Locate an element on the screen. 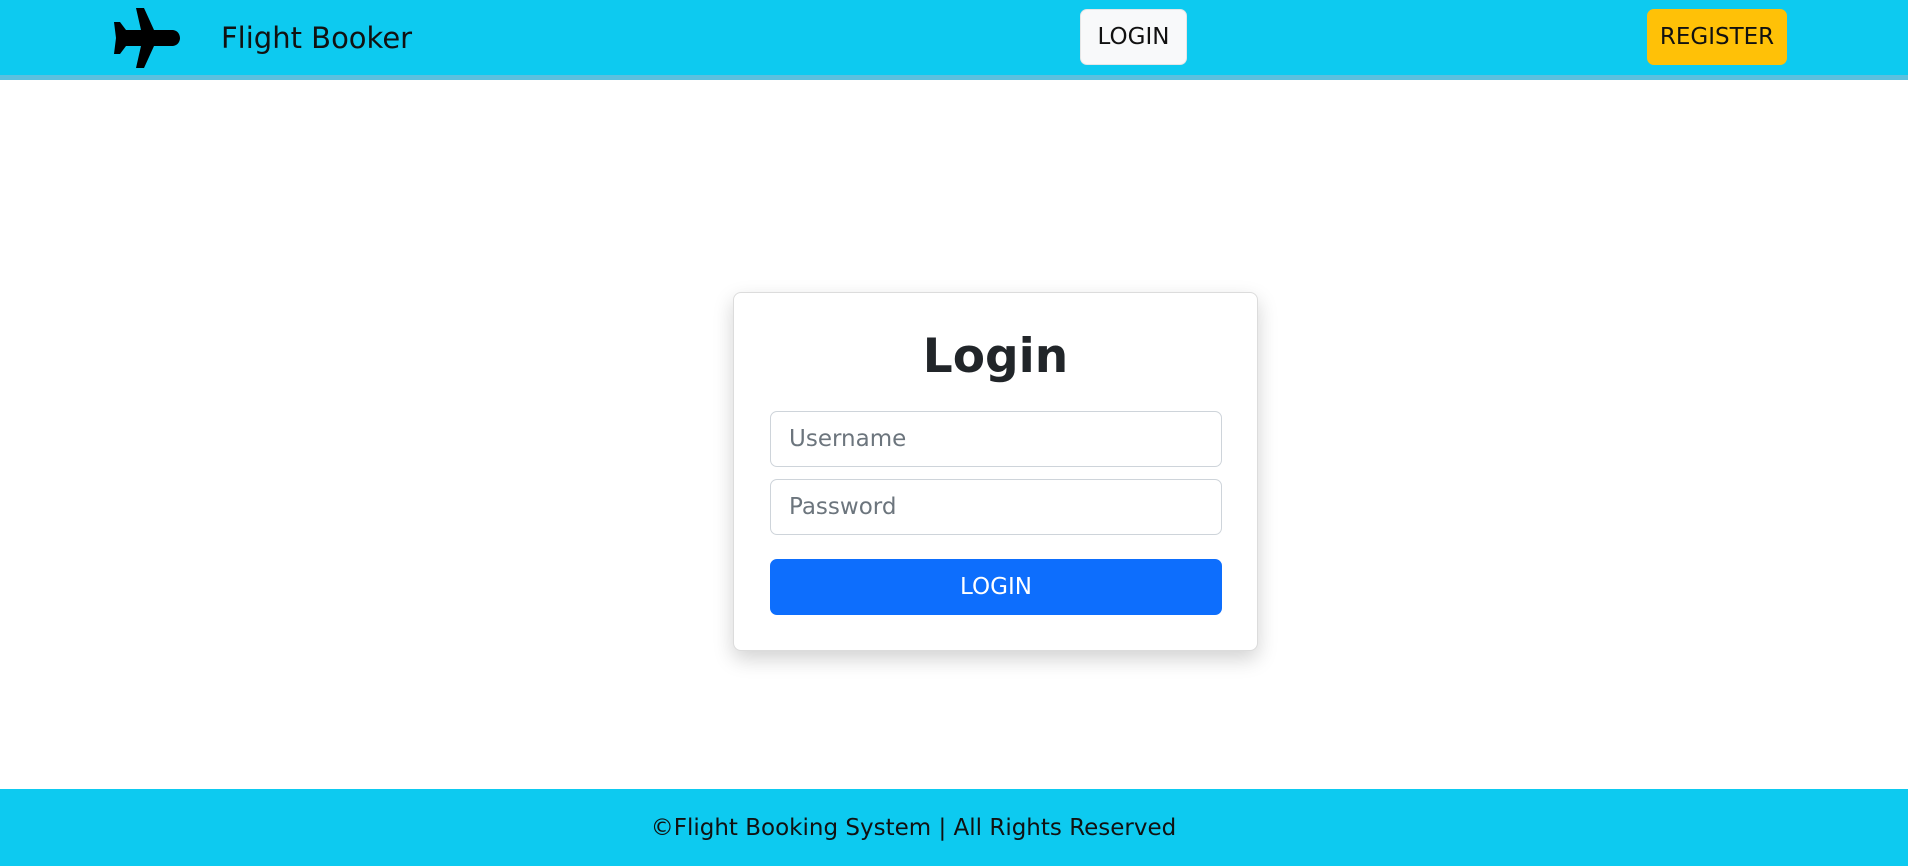  nav-register-button: REGISTER is located at coordinates (1717, 37).